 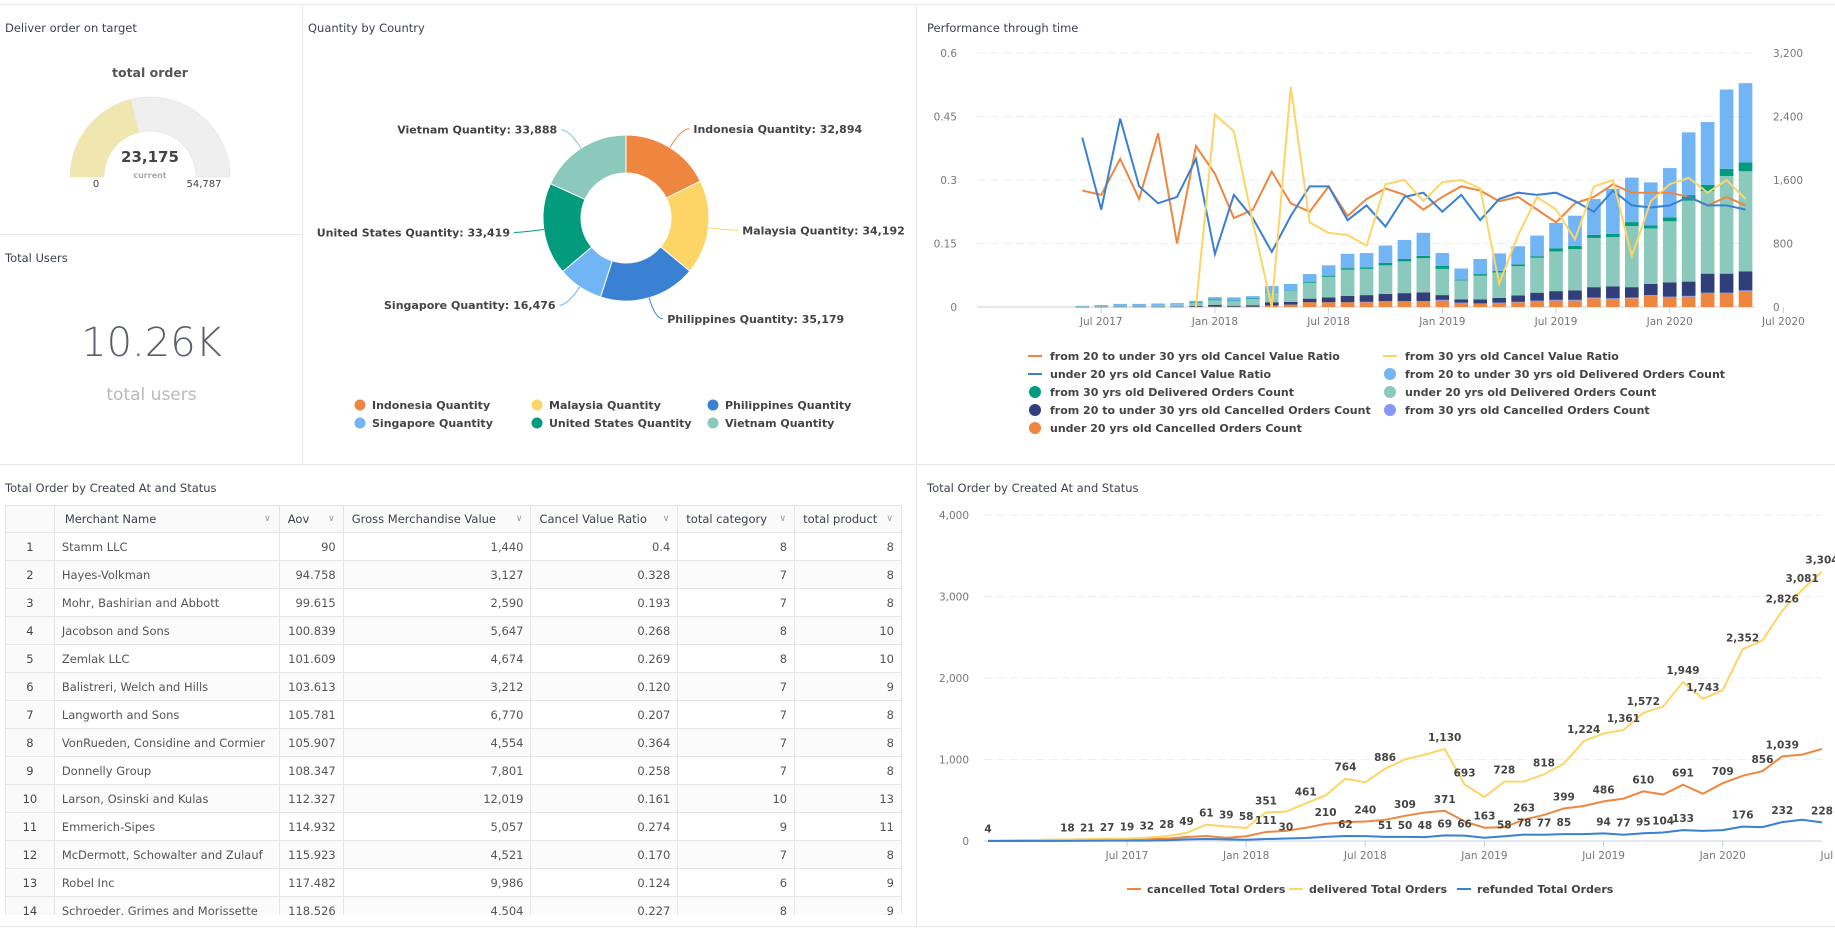 What do you see at coordinates (1484, 817) in the screenshot?
I see `data-label: 163` at bounding box center [1484, 817].